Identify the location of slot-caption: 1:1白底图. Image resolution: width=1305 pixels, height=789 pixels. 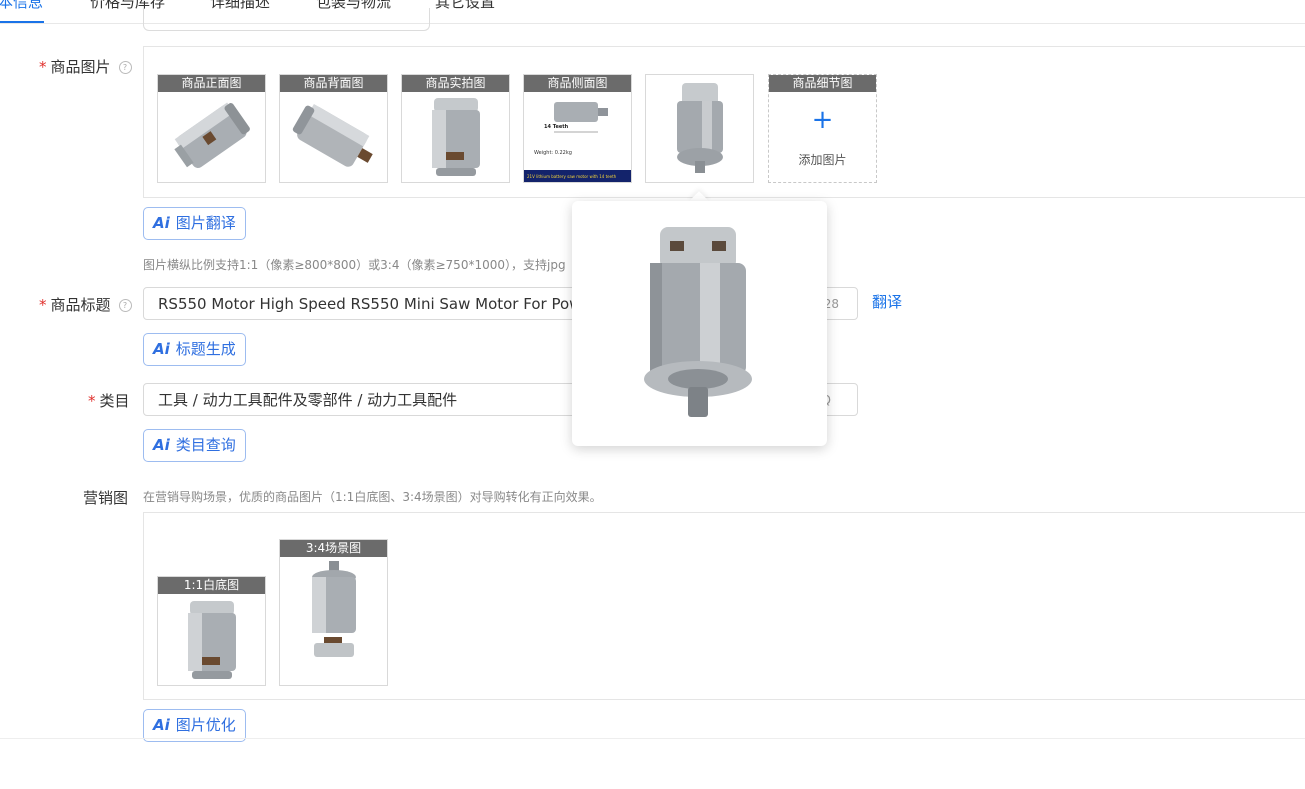
(211, 585).